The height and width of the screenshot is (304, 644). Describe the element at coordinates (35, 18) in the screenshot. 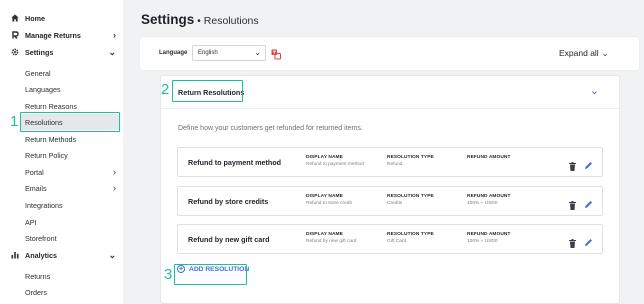

I see `sidebar-item-label: Home` at that location.